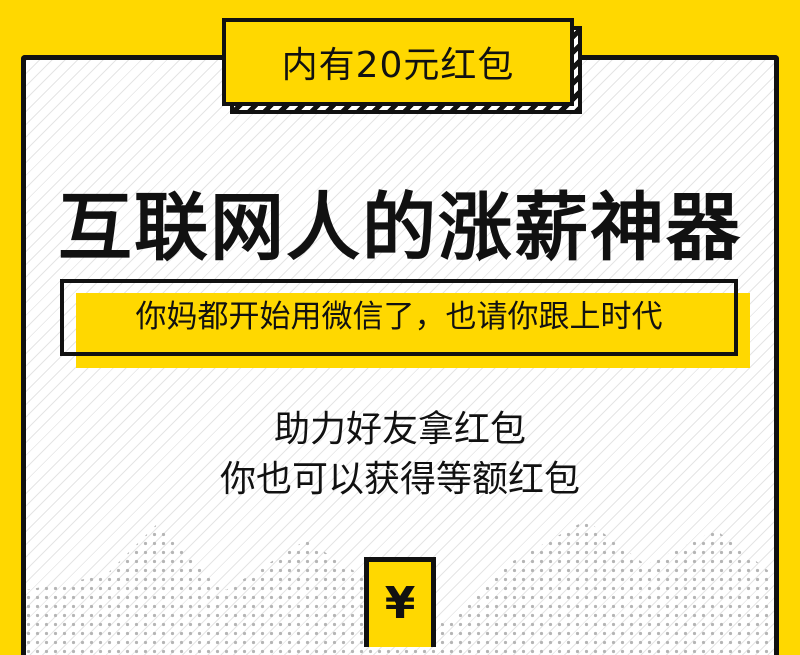  Describe the element at coordinates (399, 479) in the screenshot. I see `promo-line-2: 你也可以获得等额红包` at that location.